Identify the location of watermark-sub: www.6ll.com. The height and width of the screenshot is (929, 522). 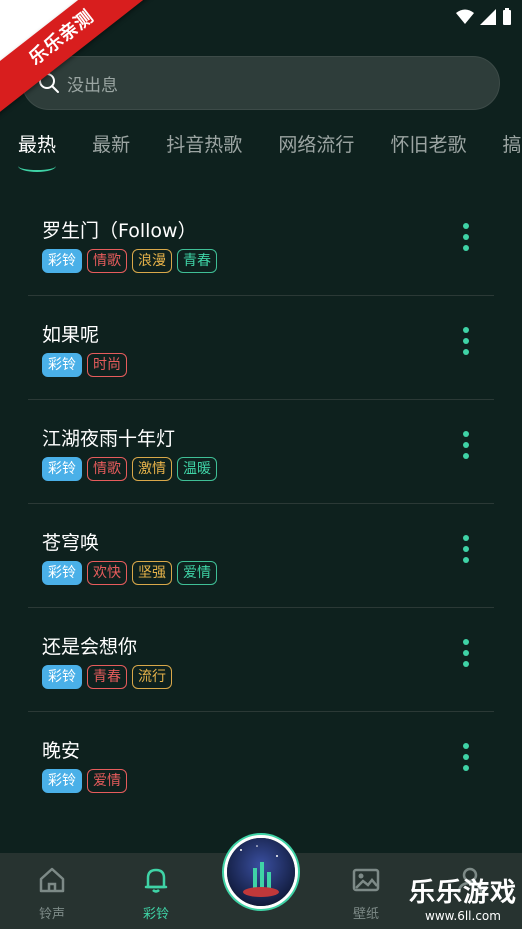
(463, 916).